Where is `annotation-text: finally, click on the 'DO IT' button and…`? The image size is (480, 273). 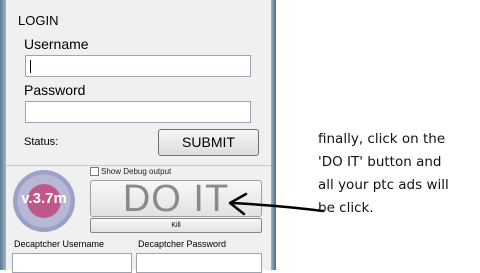
annotation-text: finally, click on the 'DO IT' button and… is located at coordinates (398, 174).